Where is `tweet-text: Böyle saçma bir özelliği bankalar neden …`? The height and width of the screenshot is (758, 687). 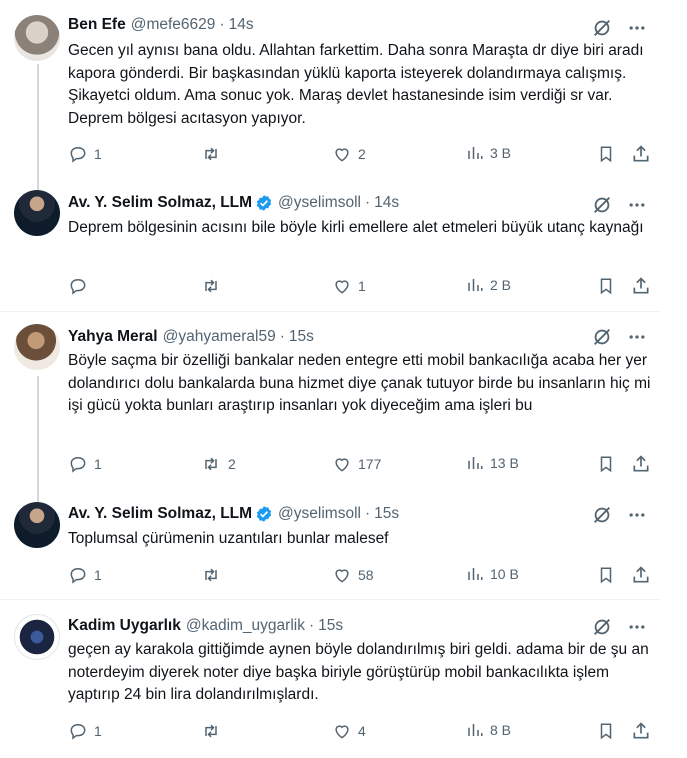 tweet-text: Böyle saçma bir özelliği bankalar neden … is located at coordinates (359, 383).